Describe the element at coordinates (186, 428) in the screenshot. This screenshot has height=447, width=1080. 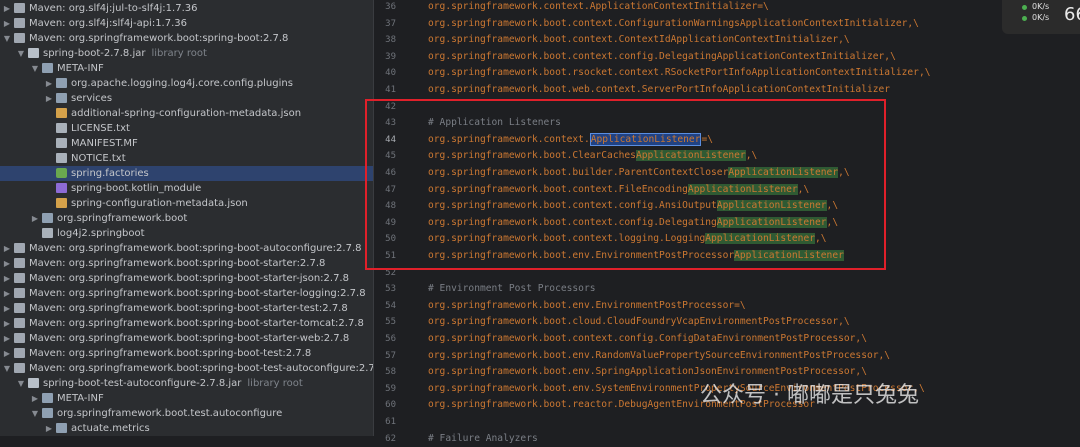
I see `tree-item: ▶ actuate.metrics` at that location.